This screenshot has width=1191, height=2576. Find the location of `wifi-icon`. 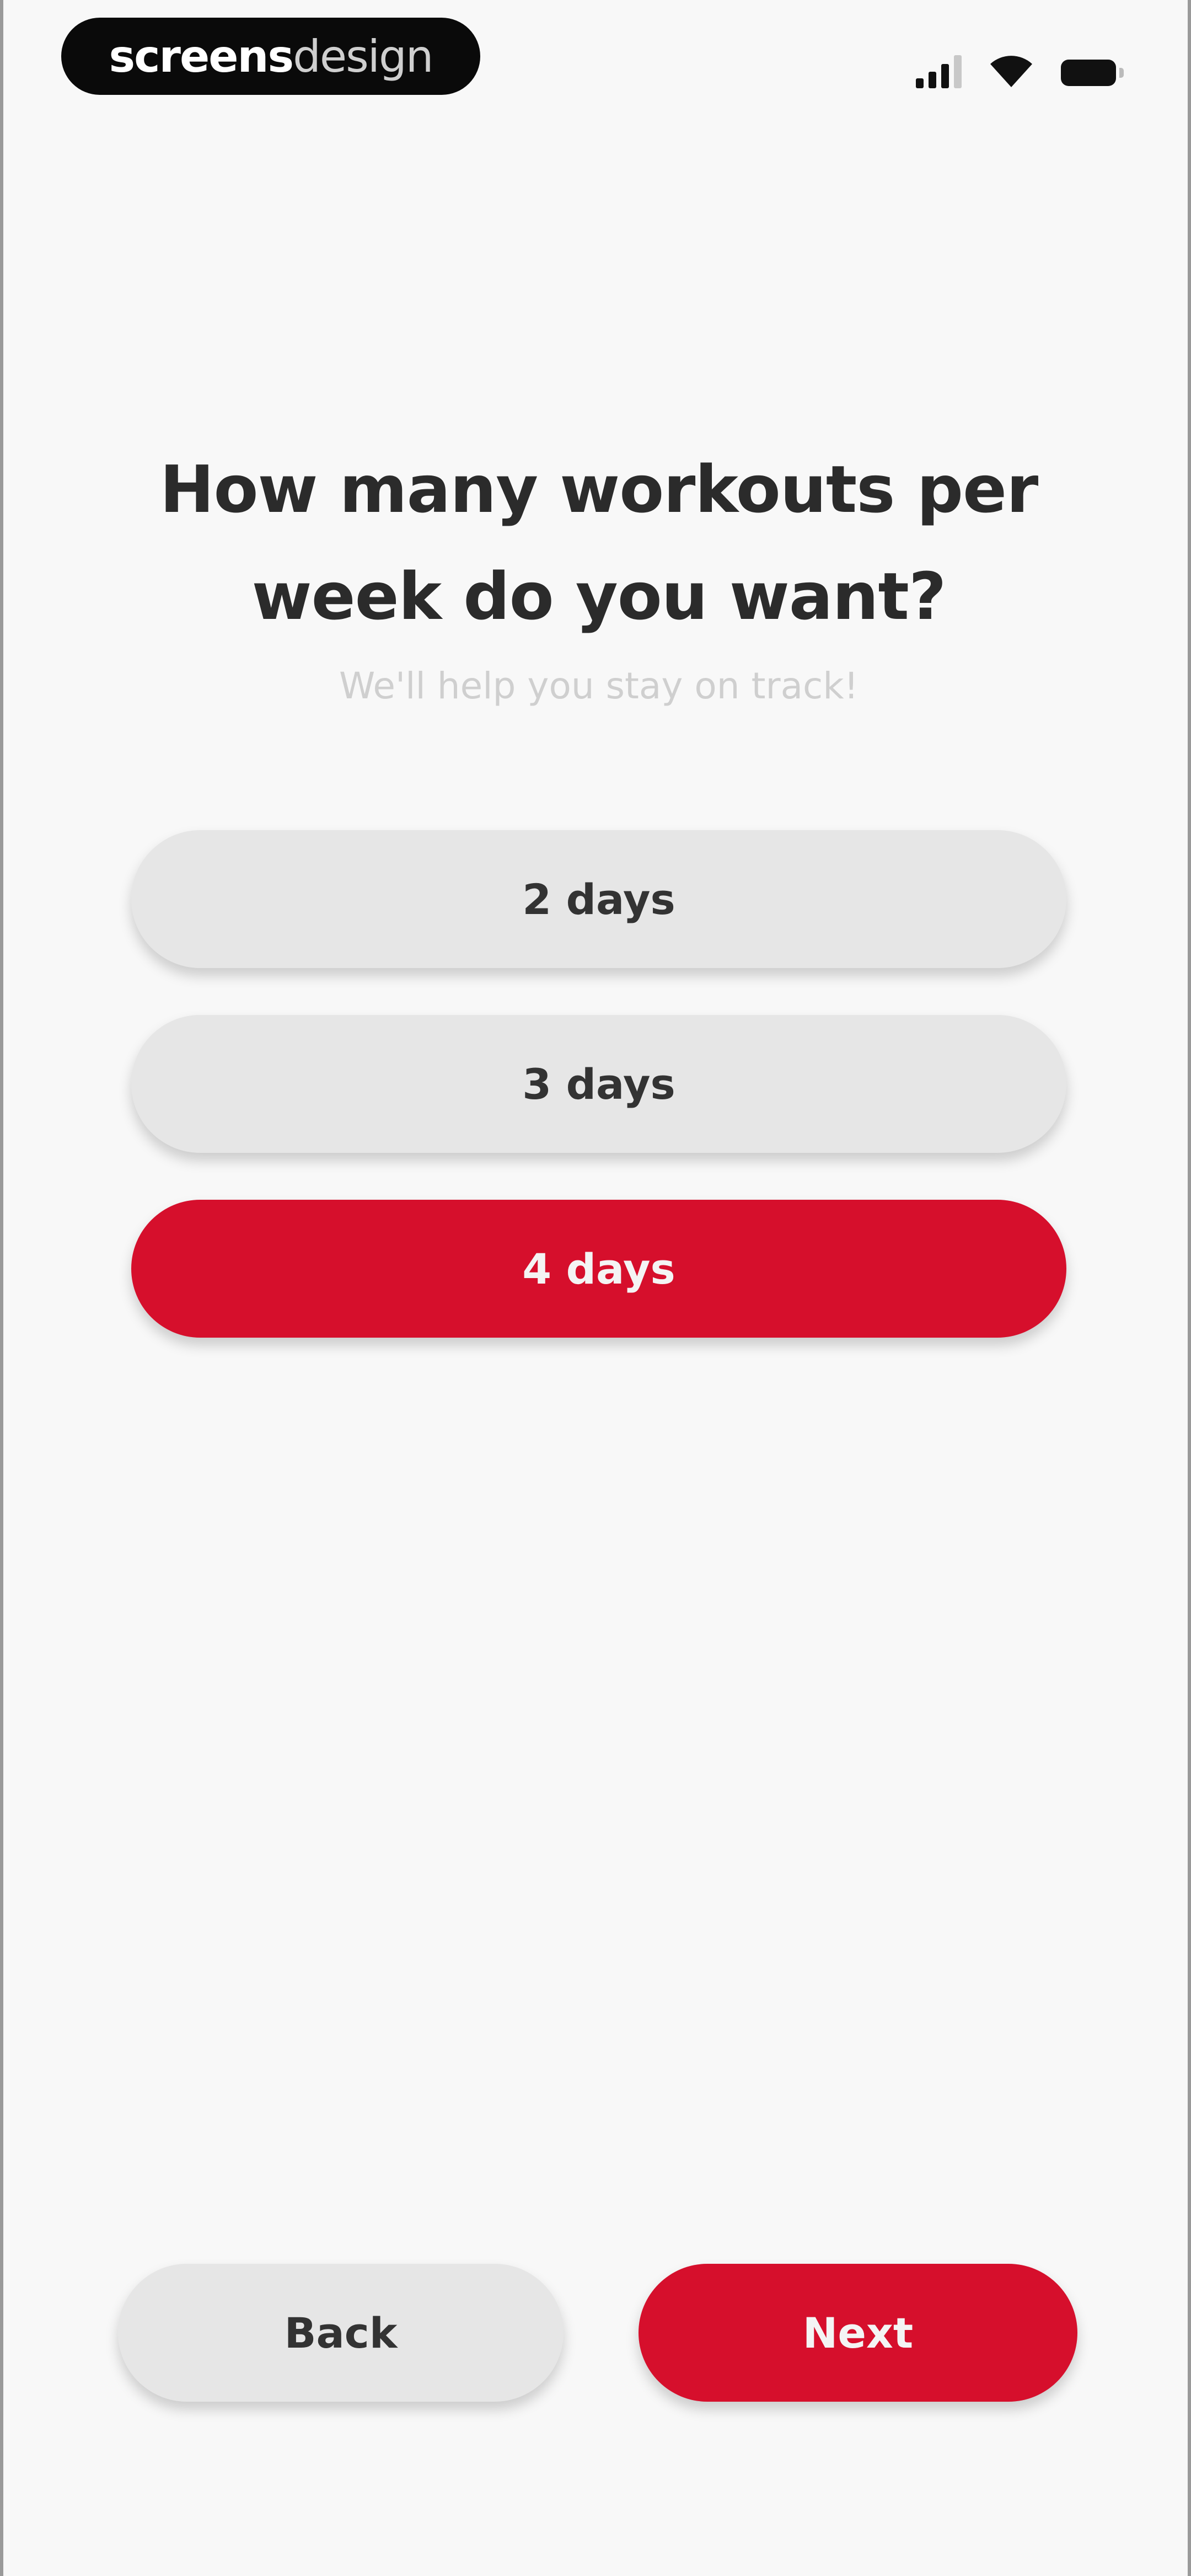

wifi-icon is located at coordinates (1011, 71).